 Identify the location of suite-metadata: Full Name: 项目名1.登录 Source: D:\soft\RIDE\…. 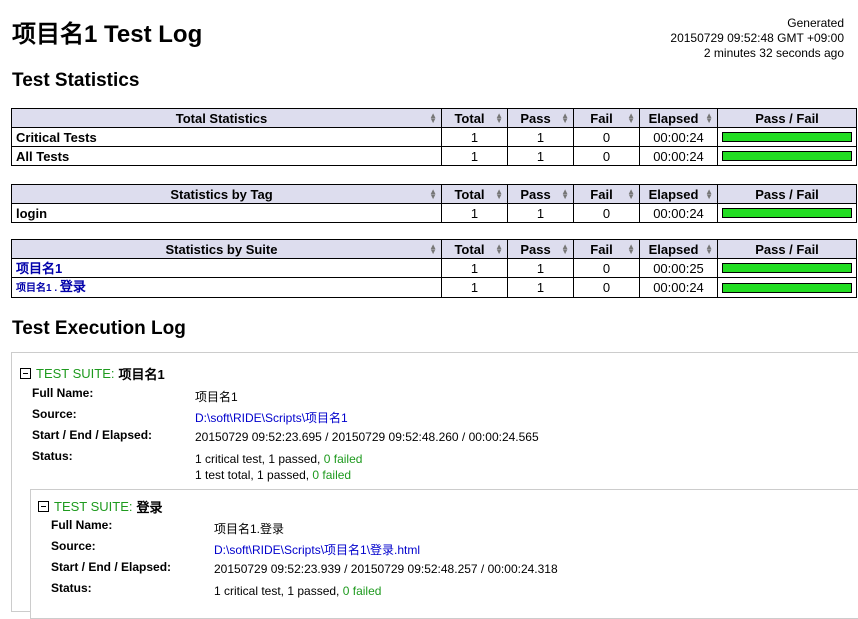
(401, 568).